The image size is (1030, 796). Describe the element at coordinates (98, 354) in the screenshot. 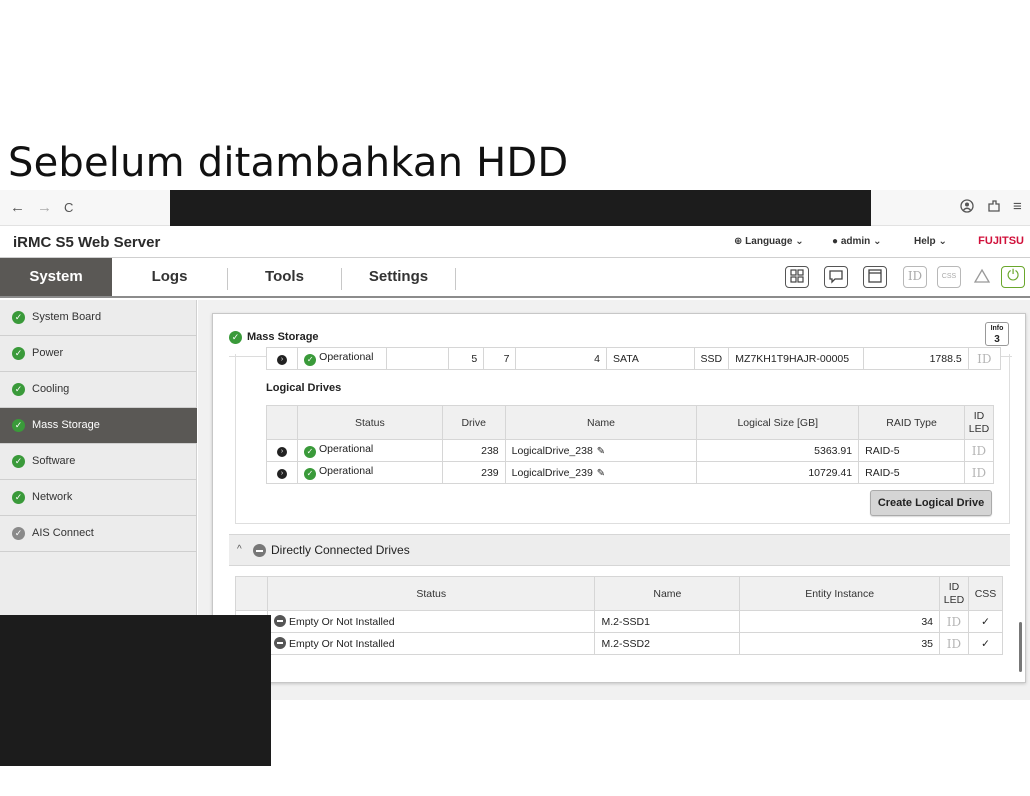

I see `sidebar-item-power: ✓ Power` at that location.